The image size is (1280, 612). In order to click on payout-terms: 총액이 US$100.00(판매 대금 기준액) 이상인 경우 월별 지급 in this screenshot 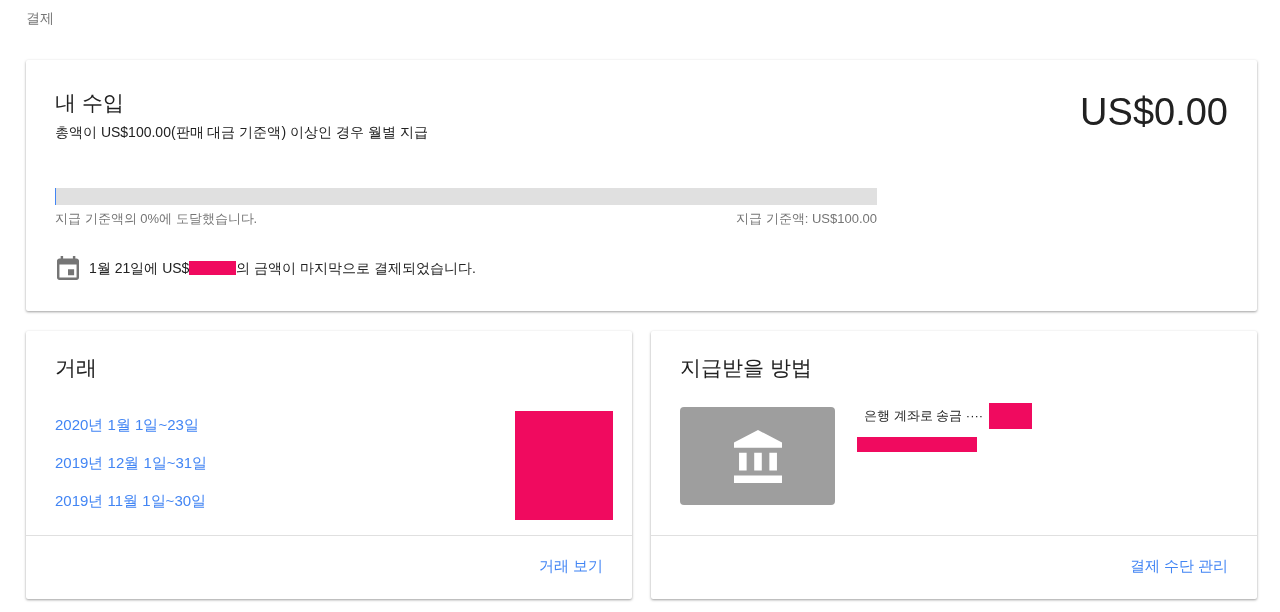, I will do `click(241, 132)`.